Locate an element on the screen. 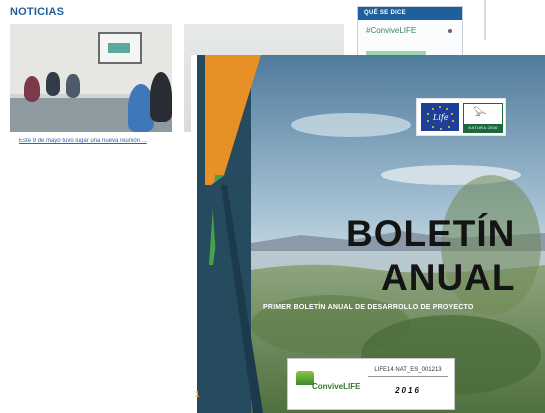 The width and height of the screenshot is (545, 413). cover-title-line2: ANUAL is located at coordinates (448, 277).